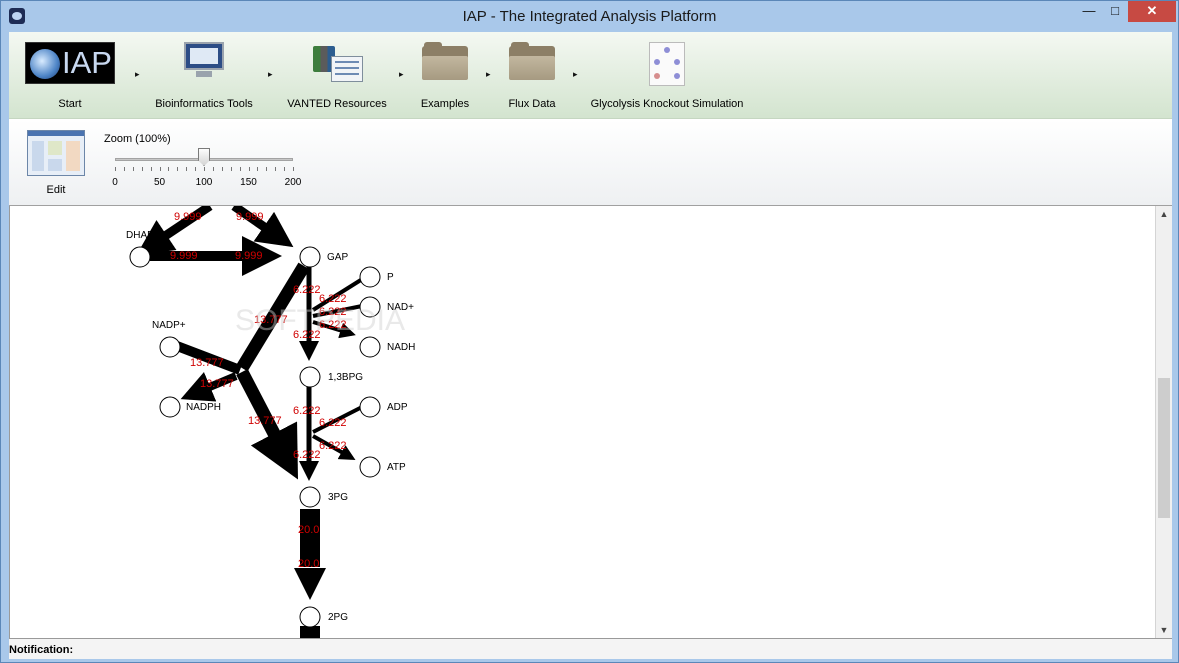 Image resolution: width=1179 pixels, height=663 pixels. I want to click on edge-label-gap-bpg-1: 6.222, so click(307, 290).